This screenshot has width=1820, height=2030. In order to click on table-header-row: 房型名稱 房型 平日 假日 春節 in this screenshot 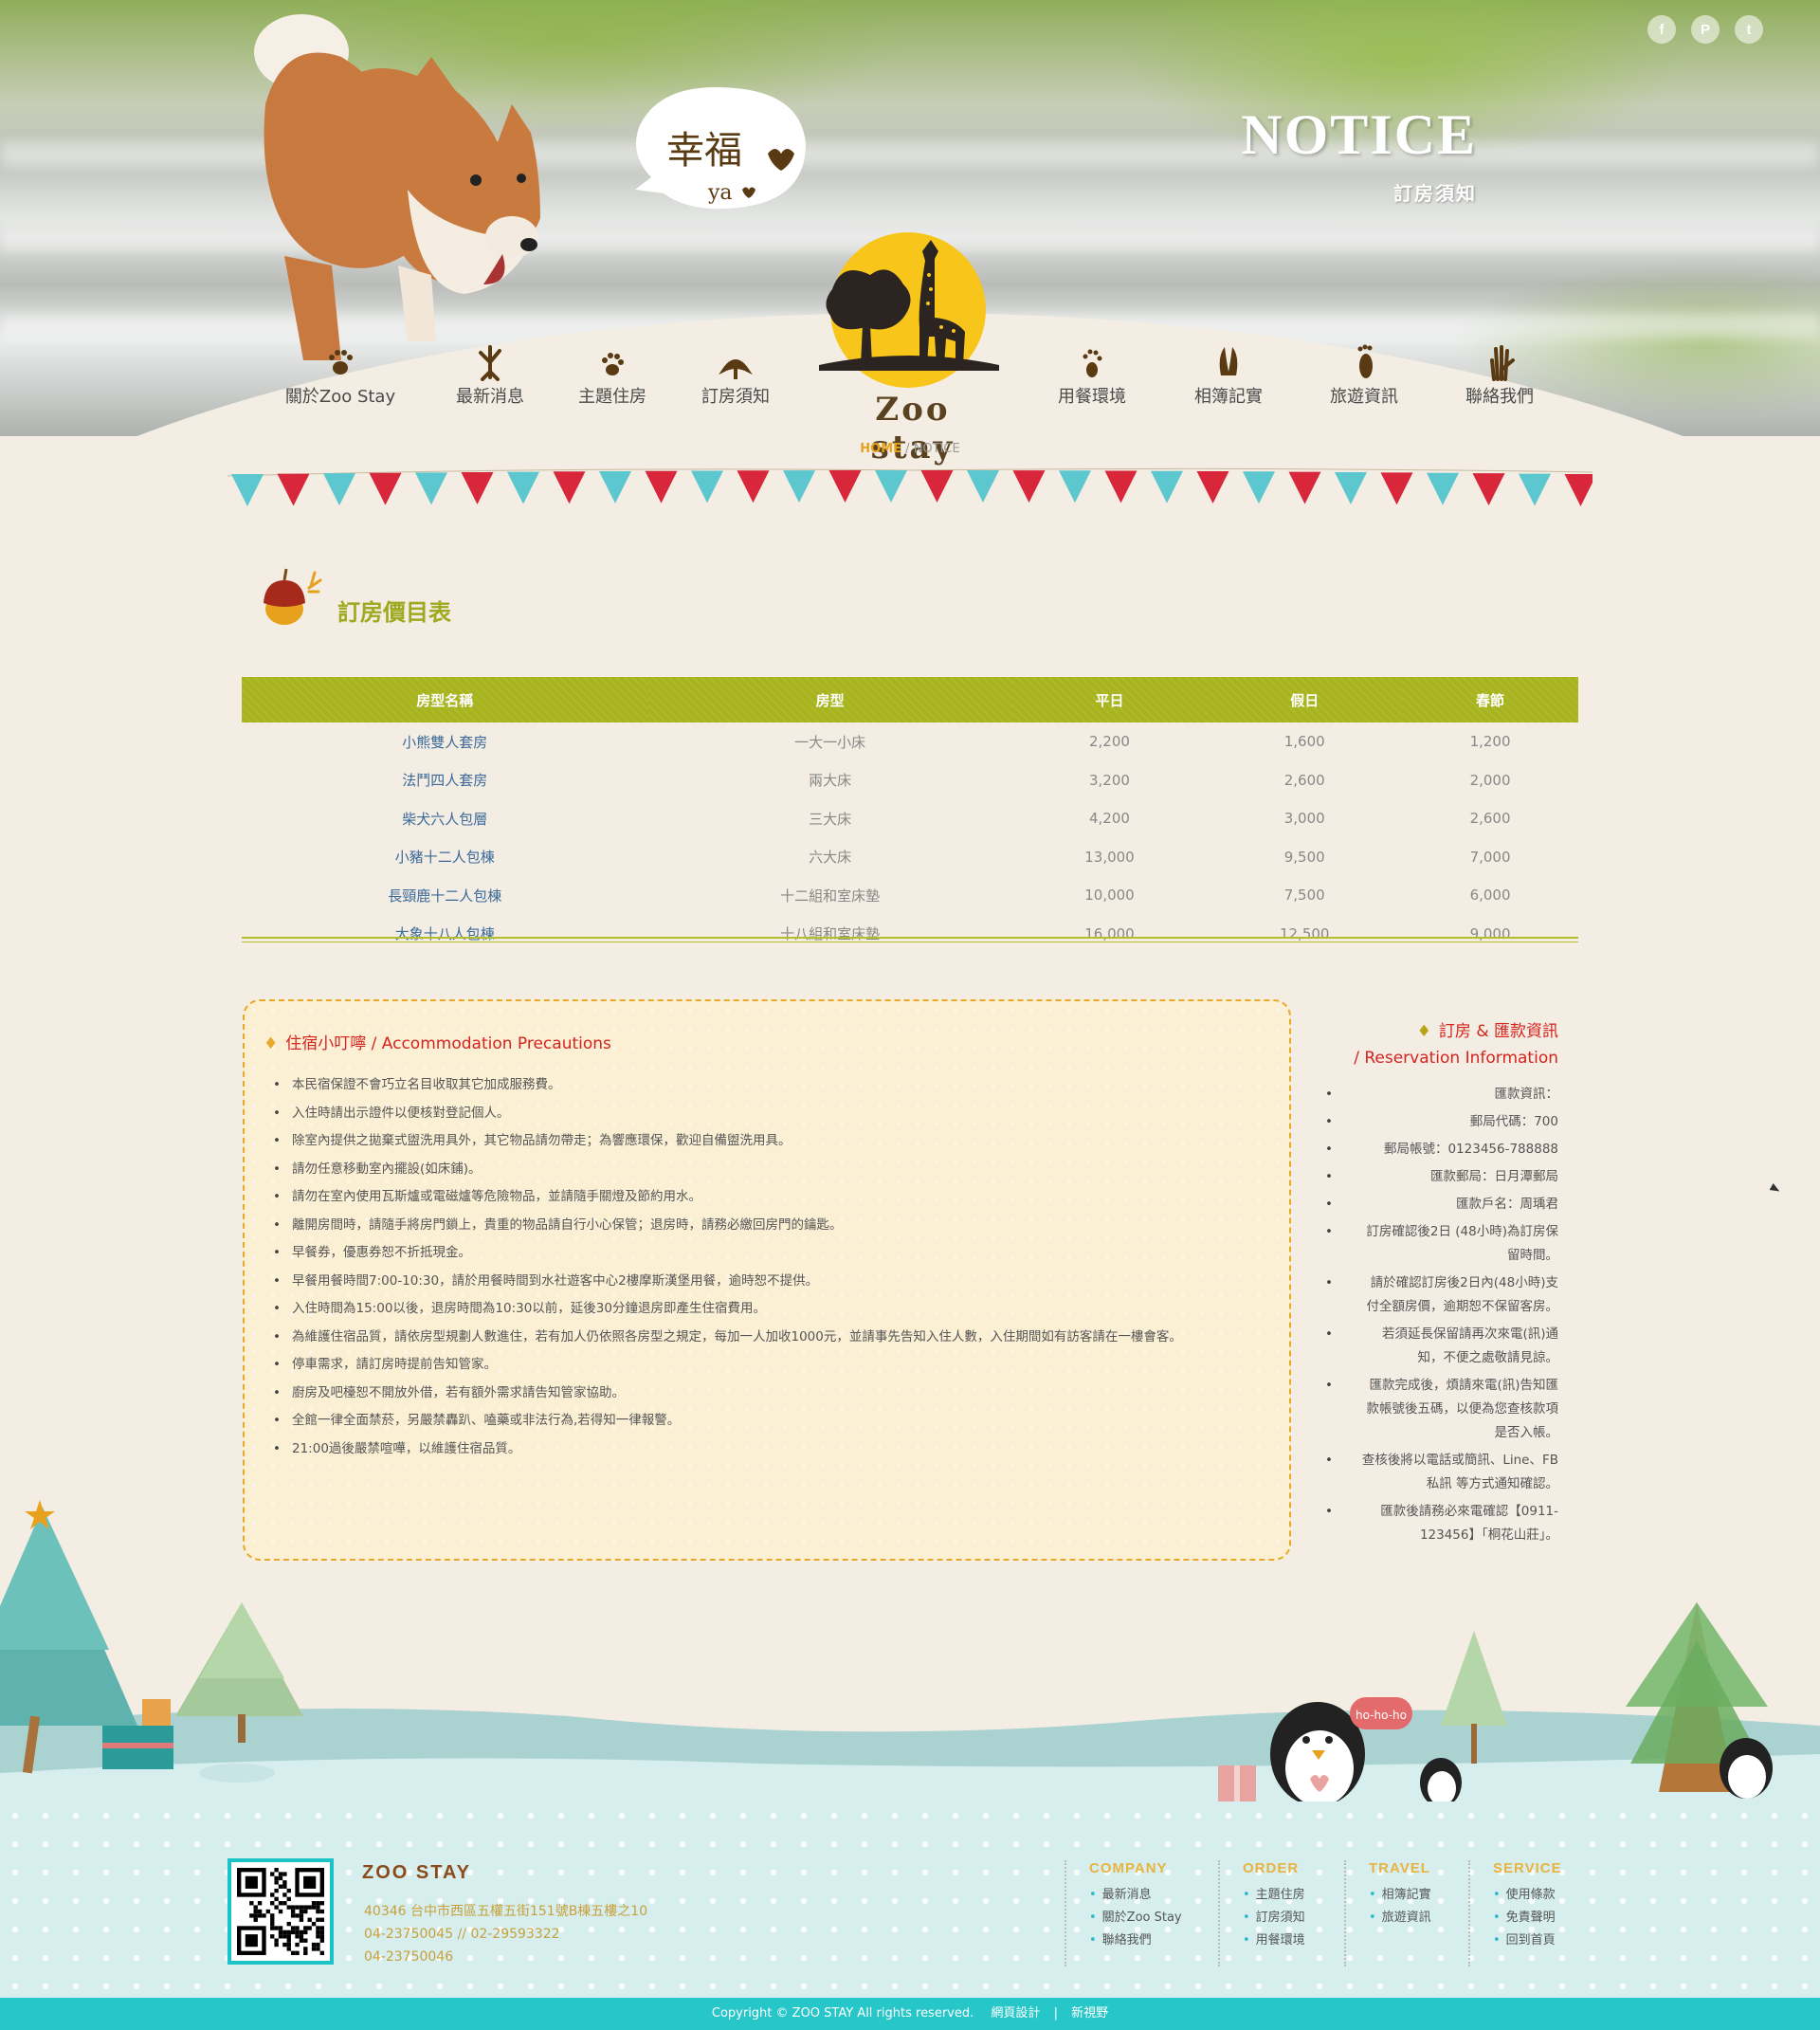, I will do `click(910, 699)`.